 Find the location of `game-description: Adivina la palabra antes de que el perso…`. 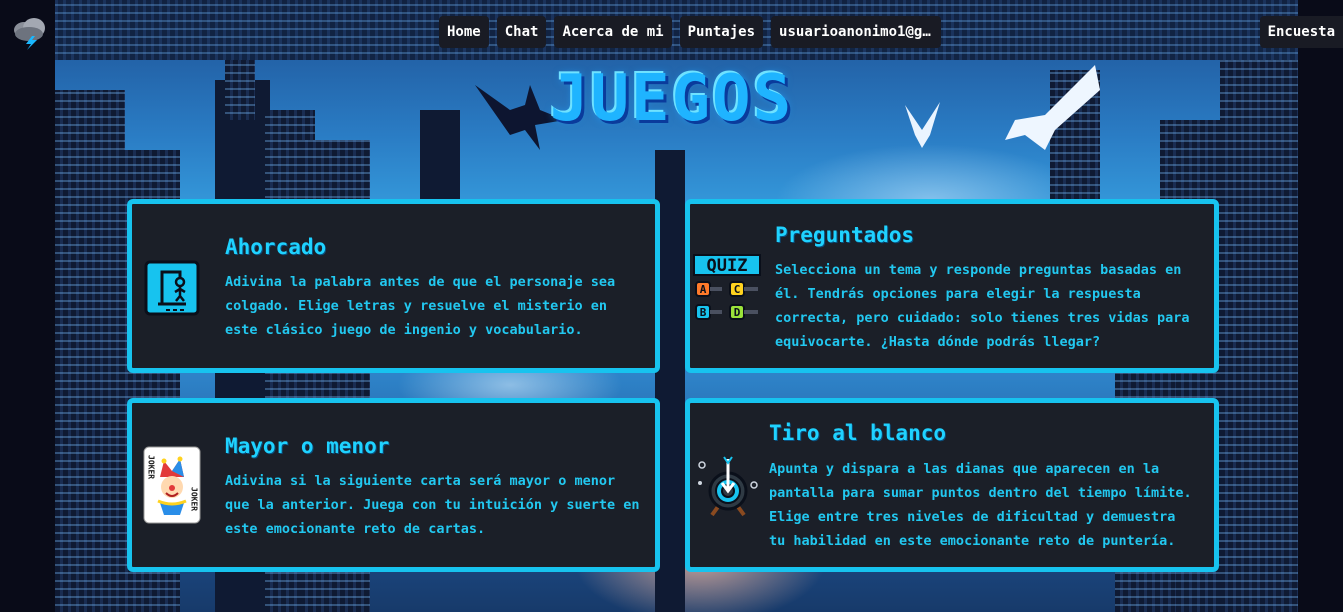

game-description: Adivina la palabra antes de que el perso… is located at coordinates (420, 306).